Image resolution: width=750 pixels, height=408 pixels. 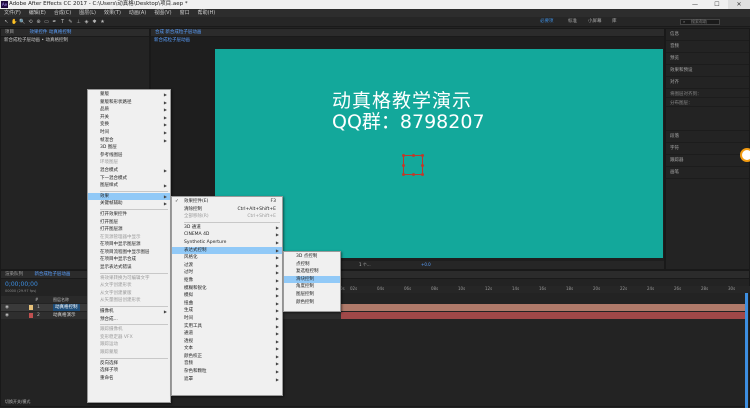 I want to click on tab-effect-controls: 效果控件 动真格控制, so click(x=50, y=32).